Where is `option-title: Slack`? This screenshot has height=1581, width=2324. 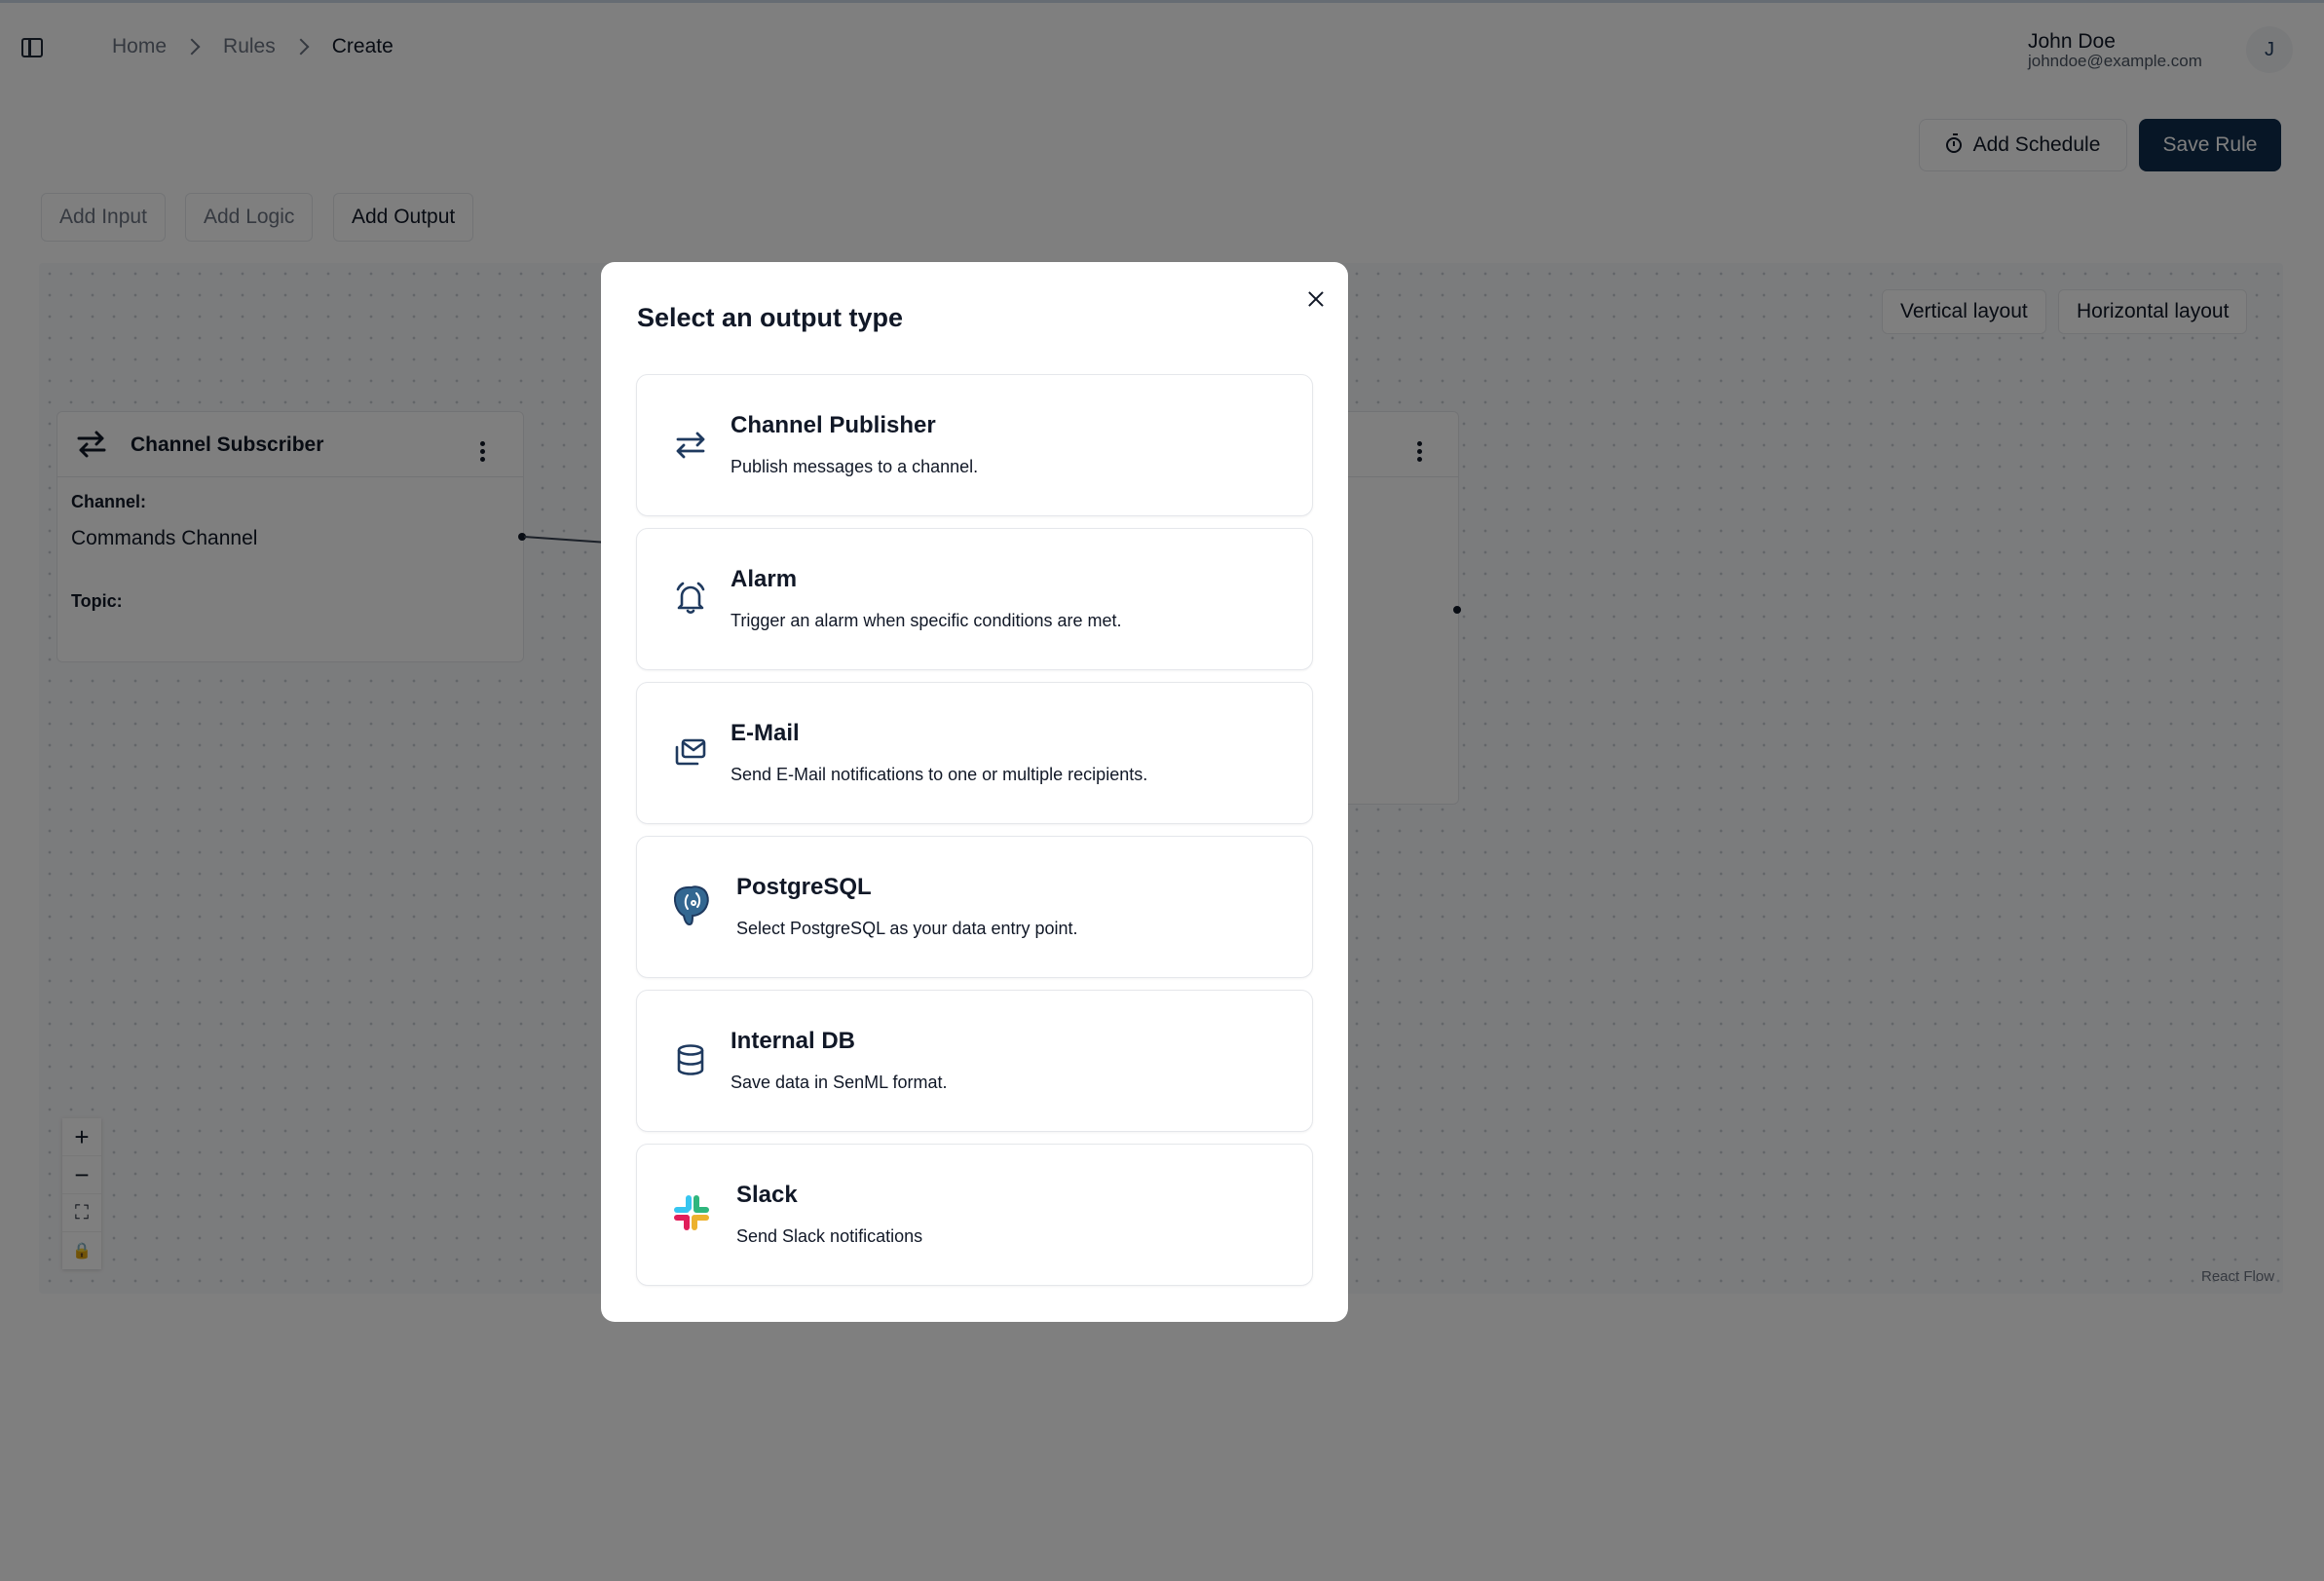 option-title: Slack is located at coordinates (767, 1195).